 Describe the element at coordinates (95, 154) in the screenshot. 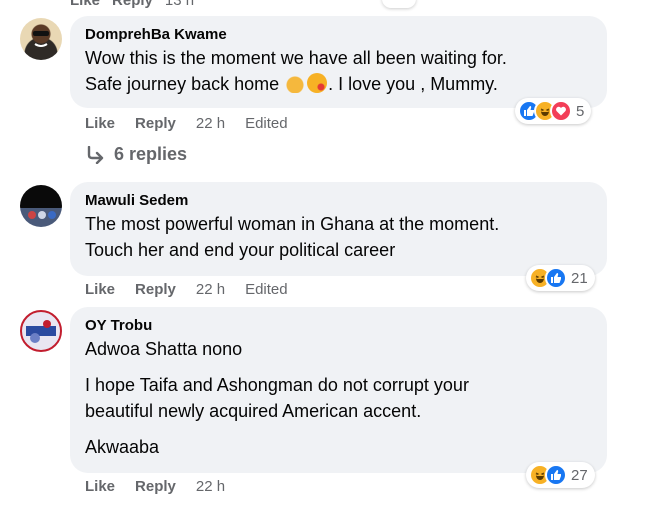

I see `reply-arrow-icon` at that location.